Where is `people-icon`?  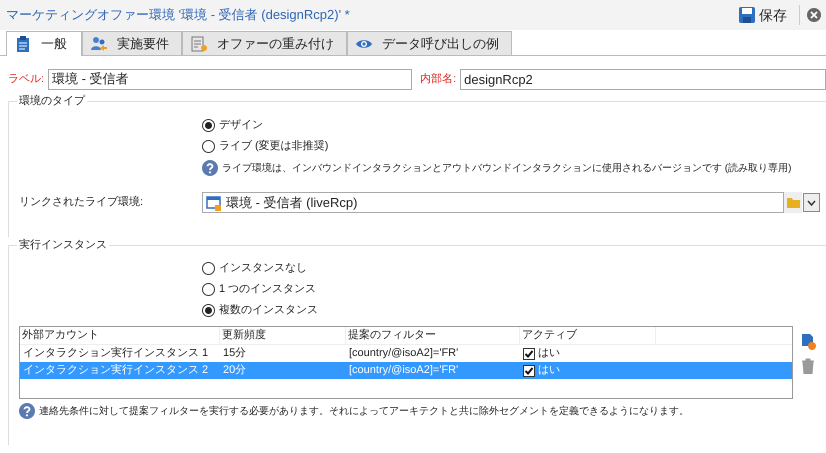
people-icon is located at coordinates (99, 44).